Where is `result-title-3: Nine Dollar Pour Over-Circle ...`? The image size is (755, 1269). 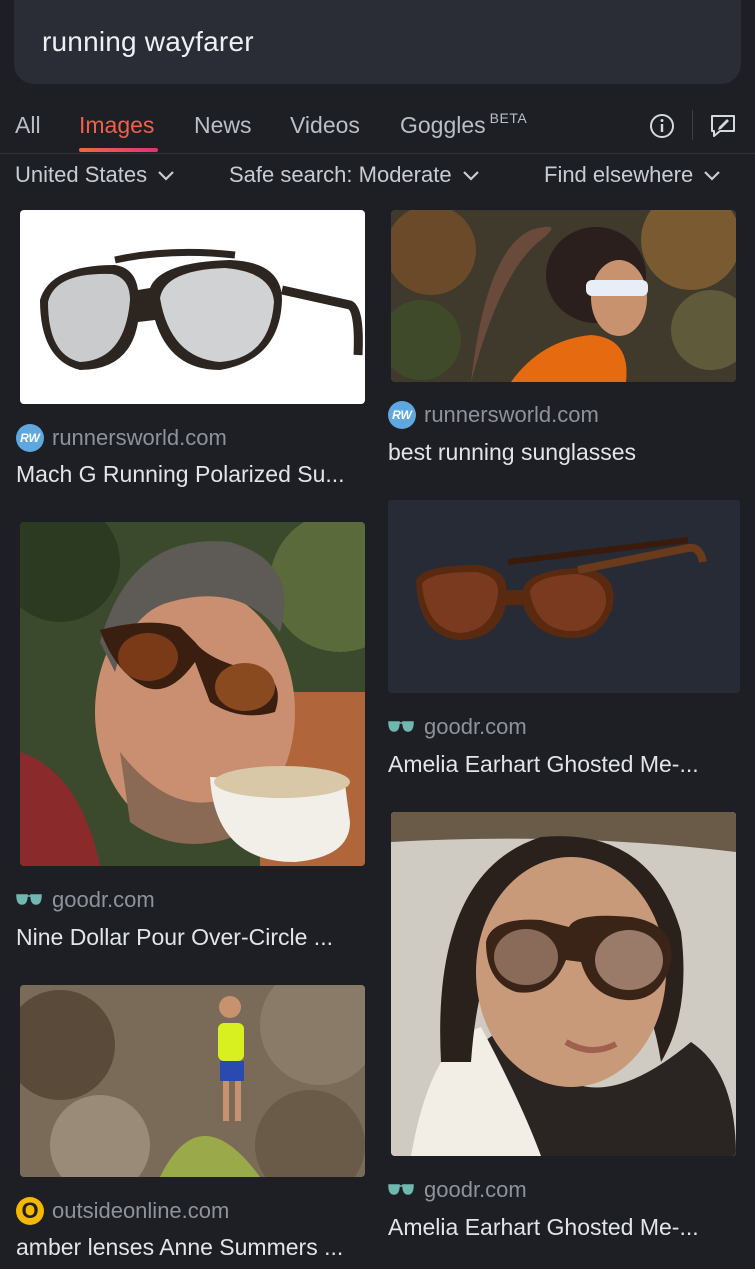
result-title-3: Nine Dollar Pour Over-Circle ... is located at coordinates (174, 937).